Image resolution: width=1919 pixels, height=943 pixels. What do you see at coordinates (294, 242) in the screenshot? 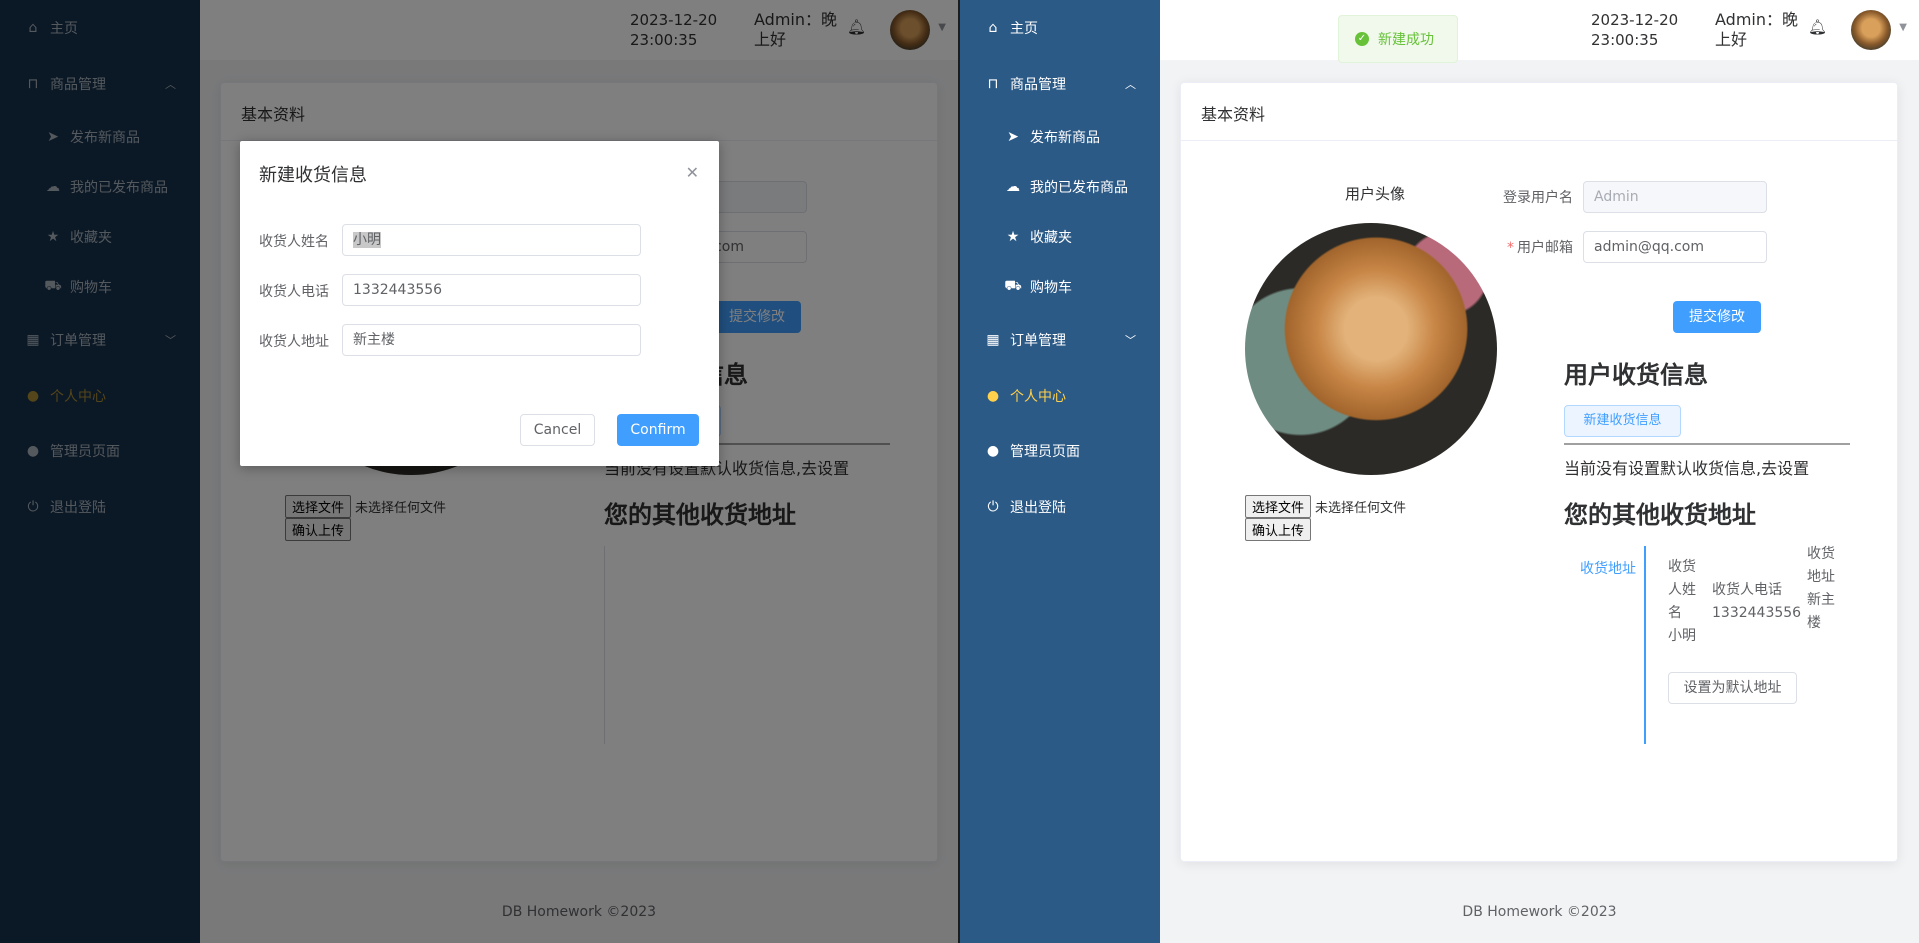
I see `name-label: 收货人姓名` at bounding box center [294, 242].